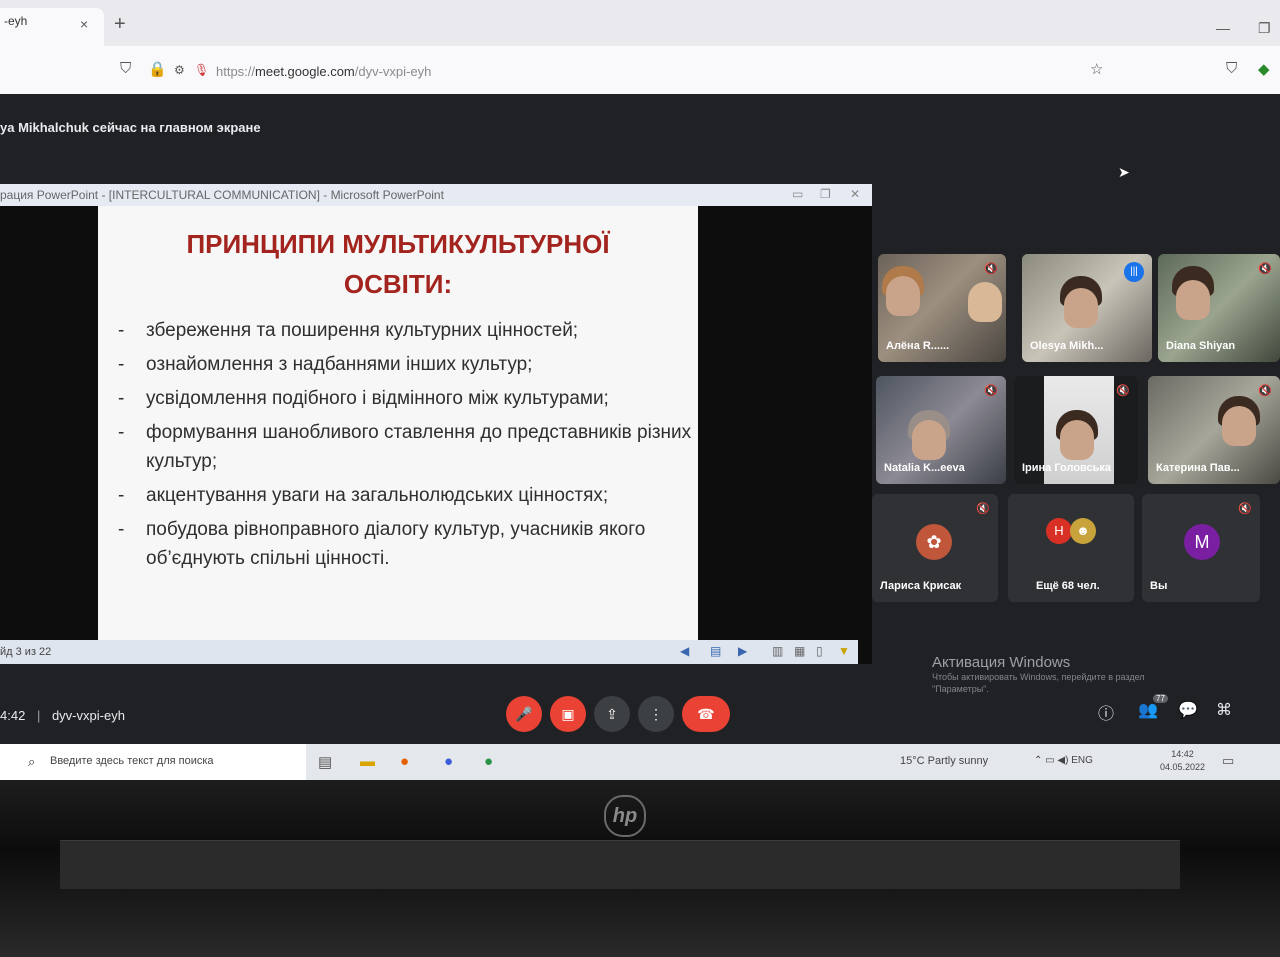  What do you see at coordinates (157, 69) in the screenshot?
I see `lock-icon: 🔒` at bounding box center [157, 69].